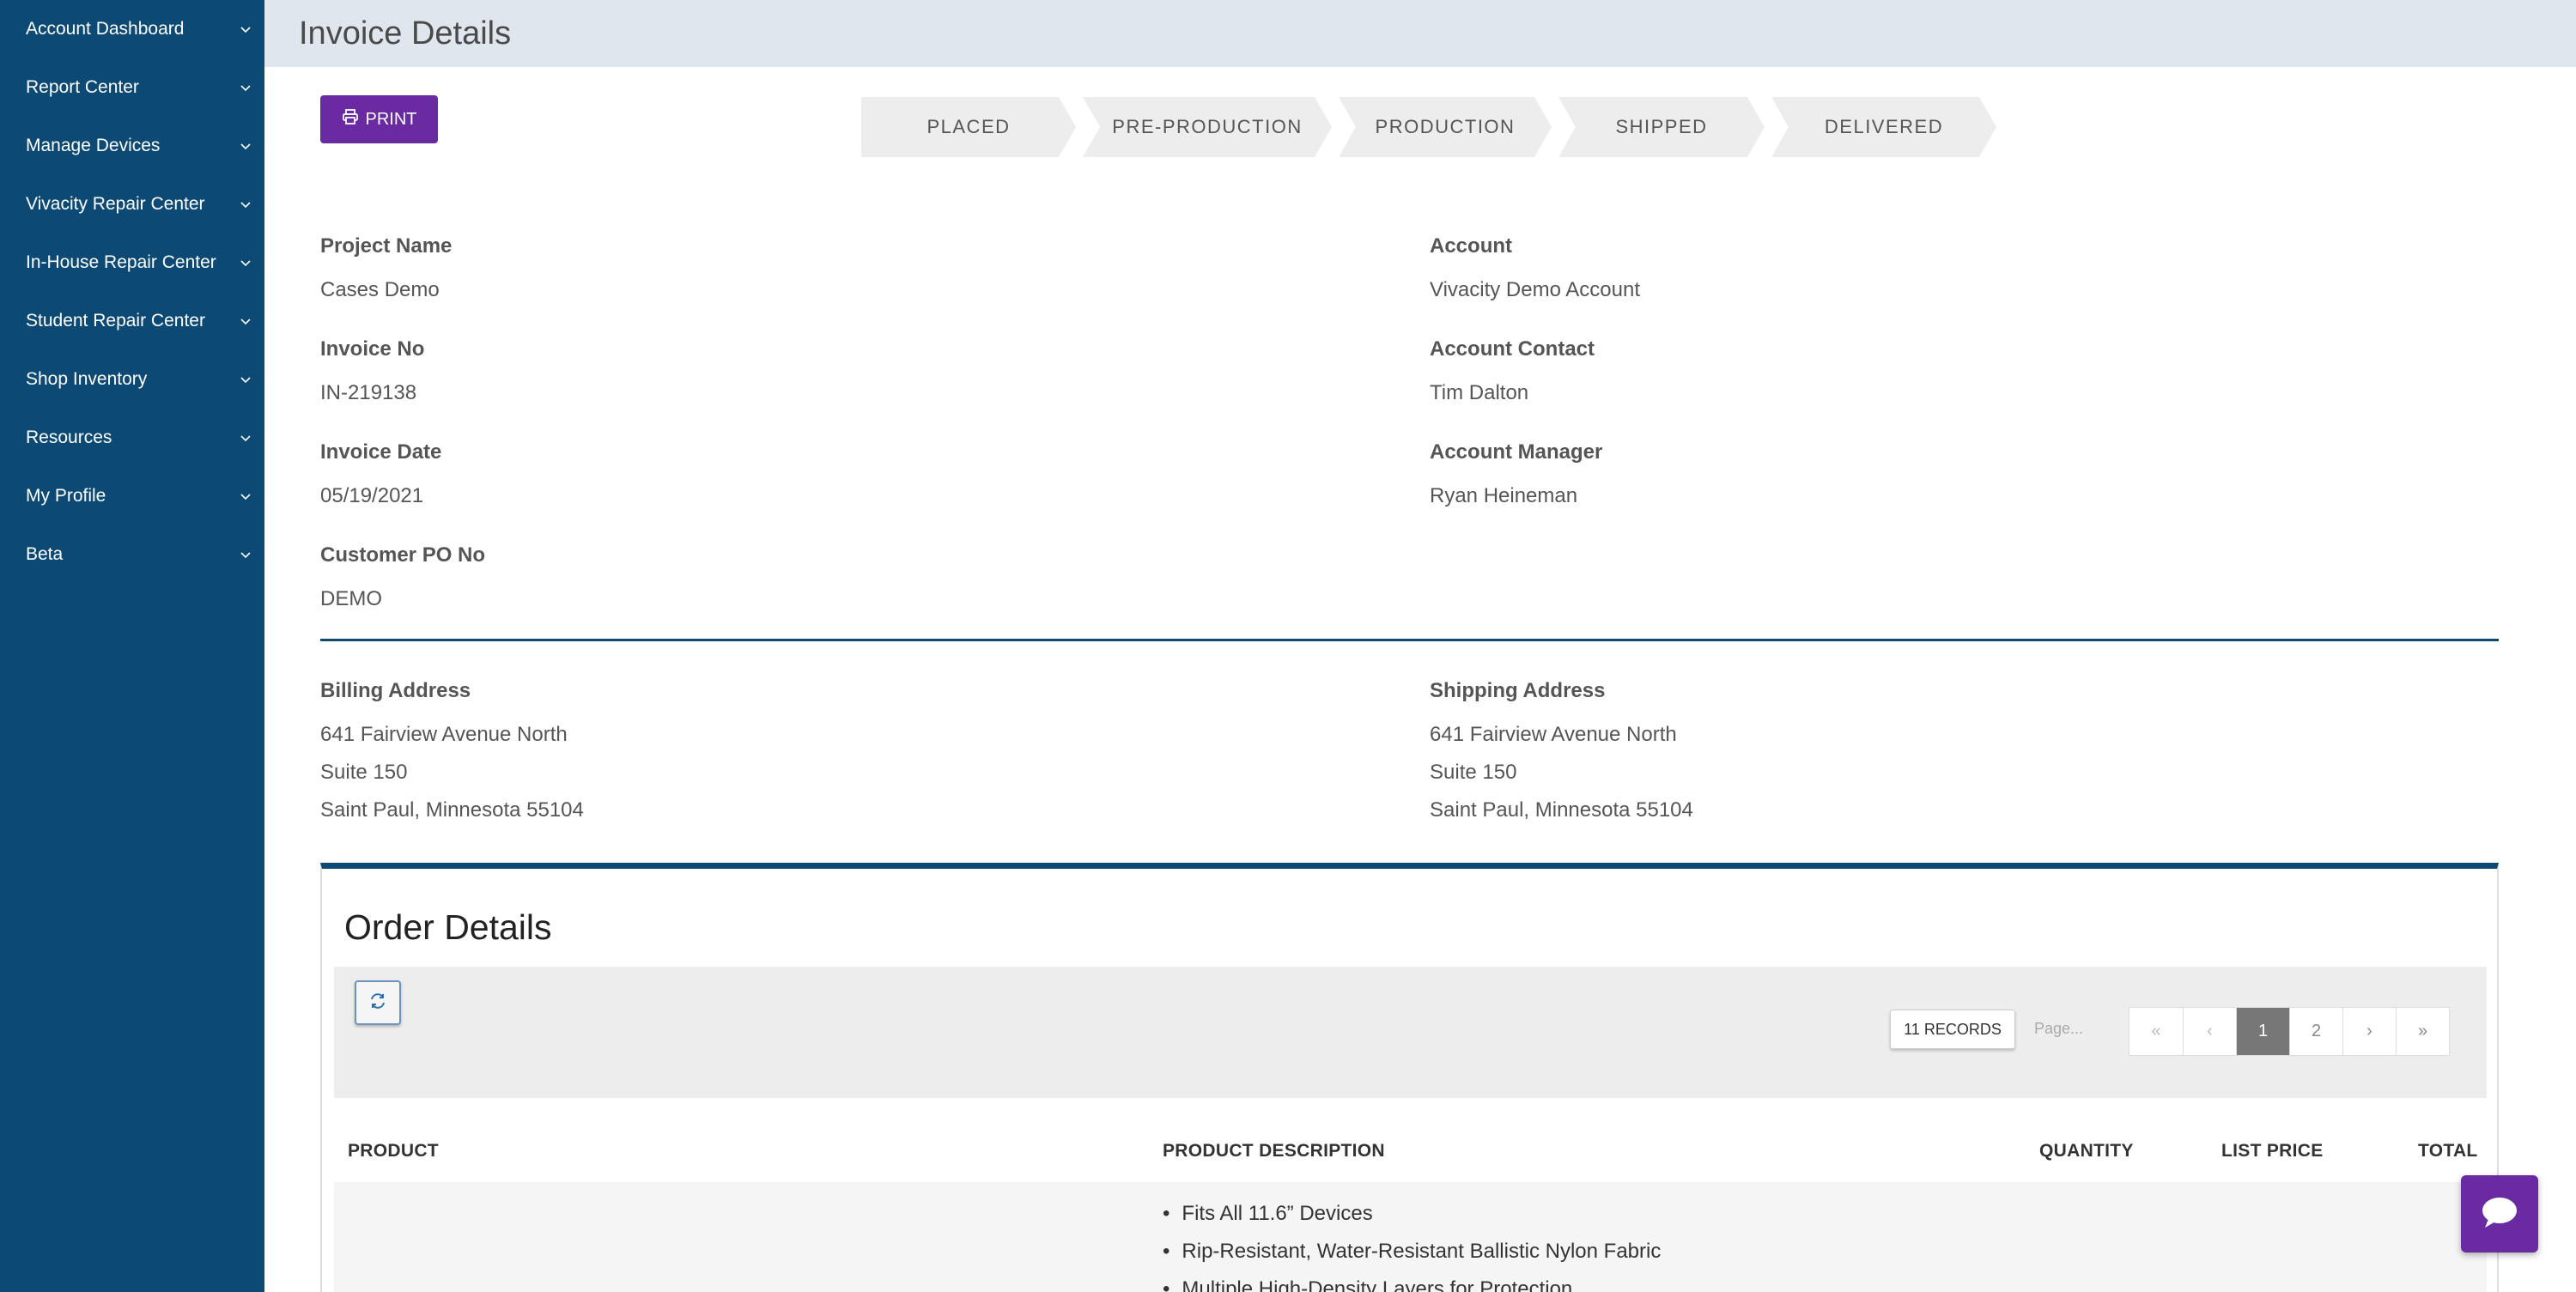  Describe the element at coordinates (403, 555) in the screenshot. I see `customer-po-label: Customer PO No` at that location.